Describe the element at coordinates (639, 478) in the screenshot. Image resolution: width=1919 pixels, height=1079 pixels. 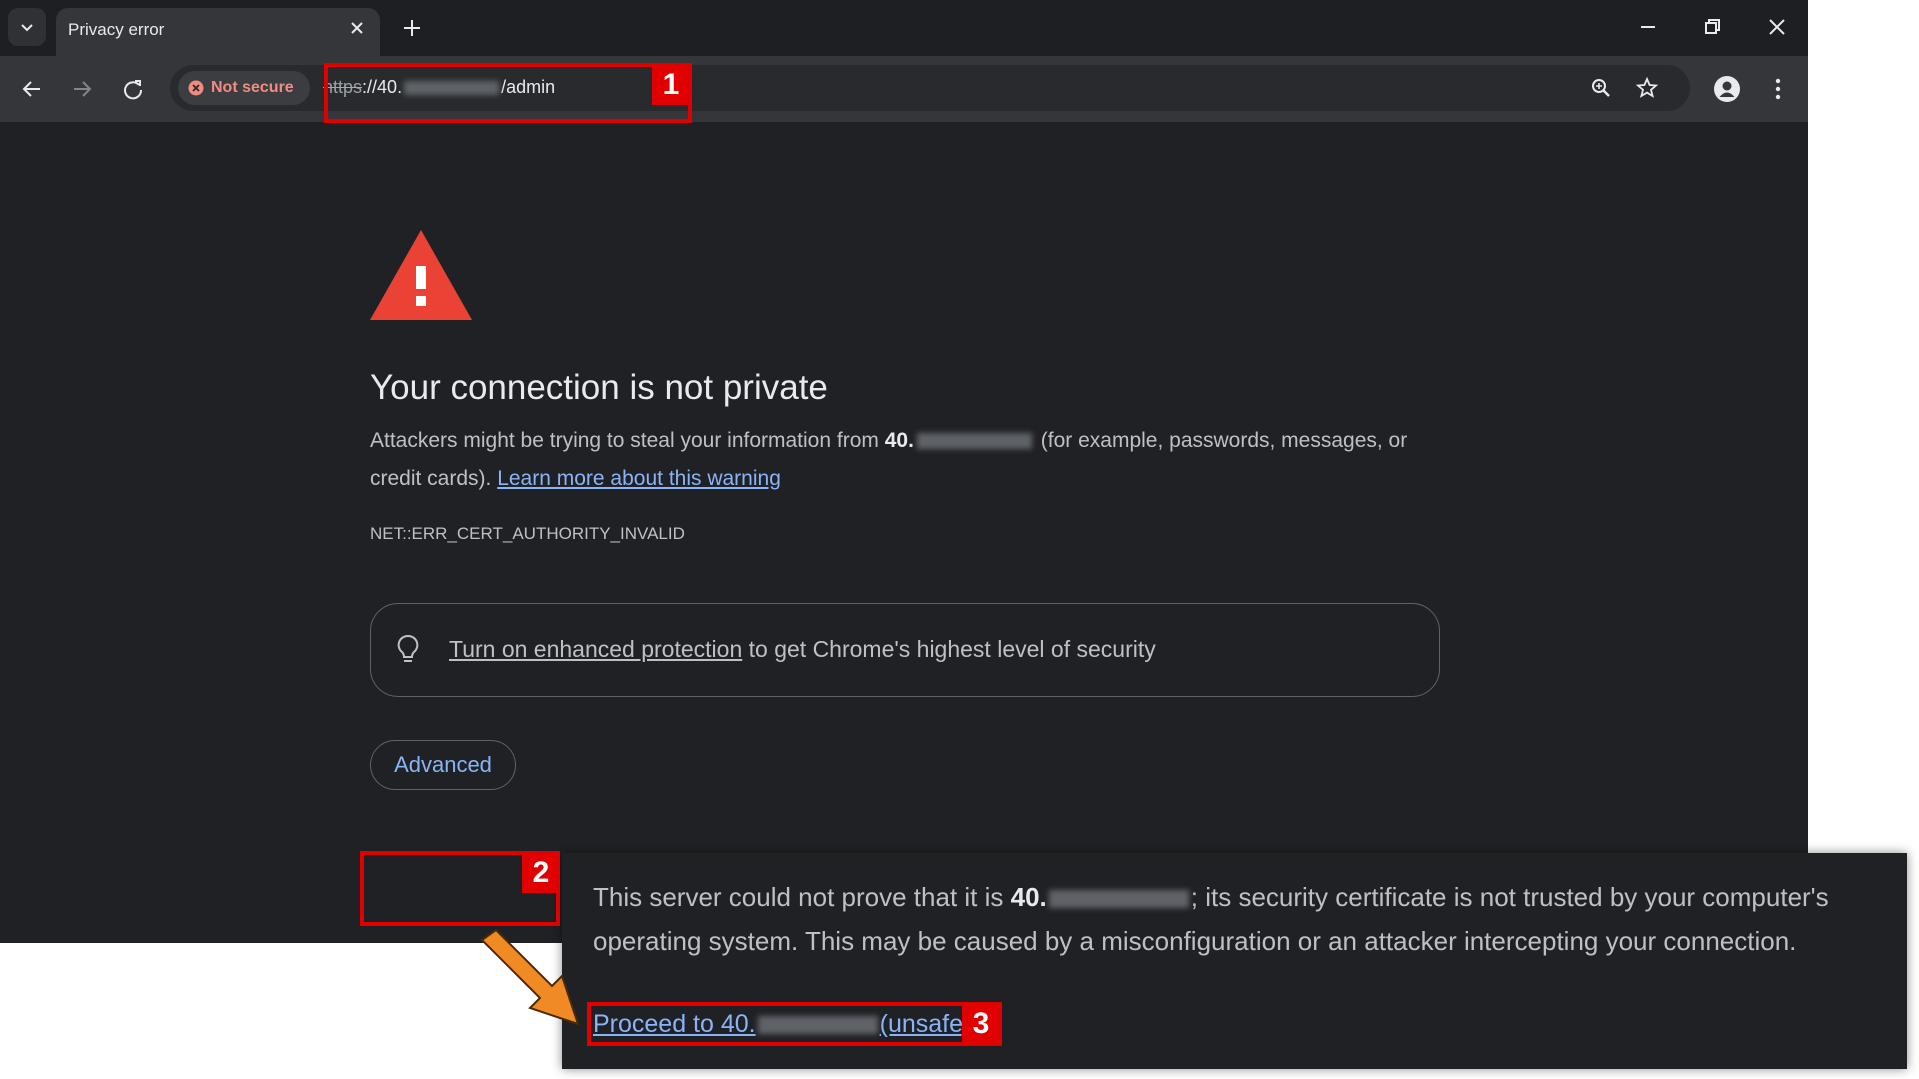
I see `learn-more-link: Learn more about this warning` at that location.